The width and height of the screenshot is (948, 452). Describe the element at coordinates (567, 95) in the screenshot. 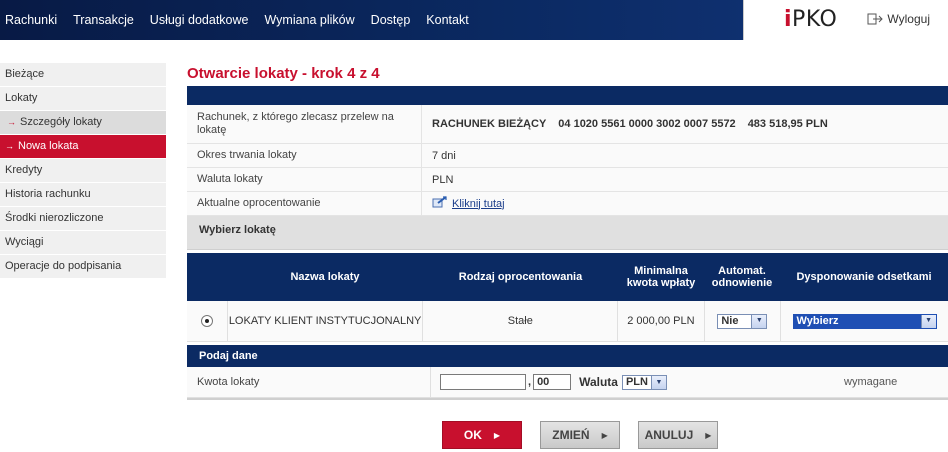

I see `section-divider` at that location.